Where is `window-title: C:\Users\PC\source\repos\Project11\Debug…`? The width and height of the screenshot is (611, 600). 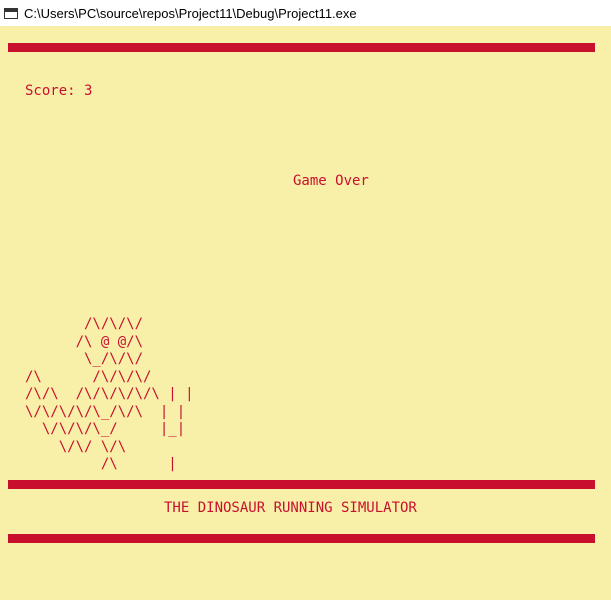 window-title: C:\Users\PC\source\repos\Project11\Debug… is located at coordinates (190, 13).